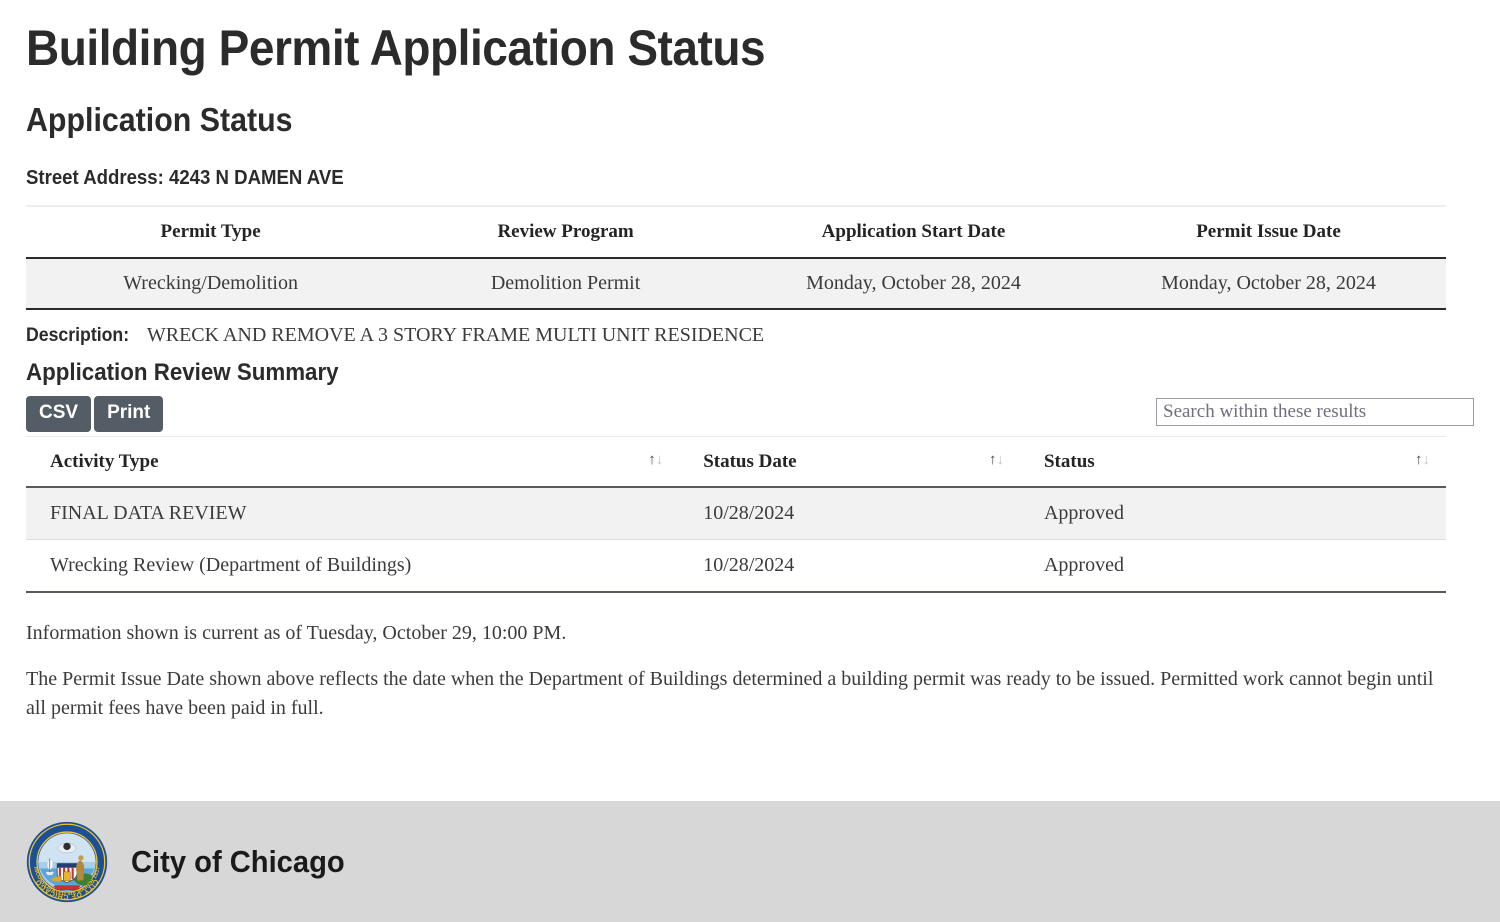 Image resolution: width=1500 pixels, height=922 pixels. What do you see at coordinates (1069, 461) in the screenshot?
I see `column-header-status-label: Status` at bounding box center [1069, 461].